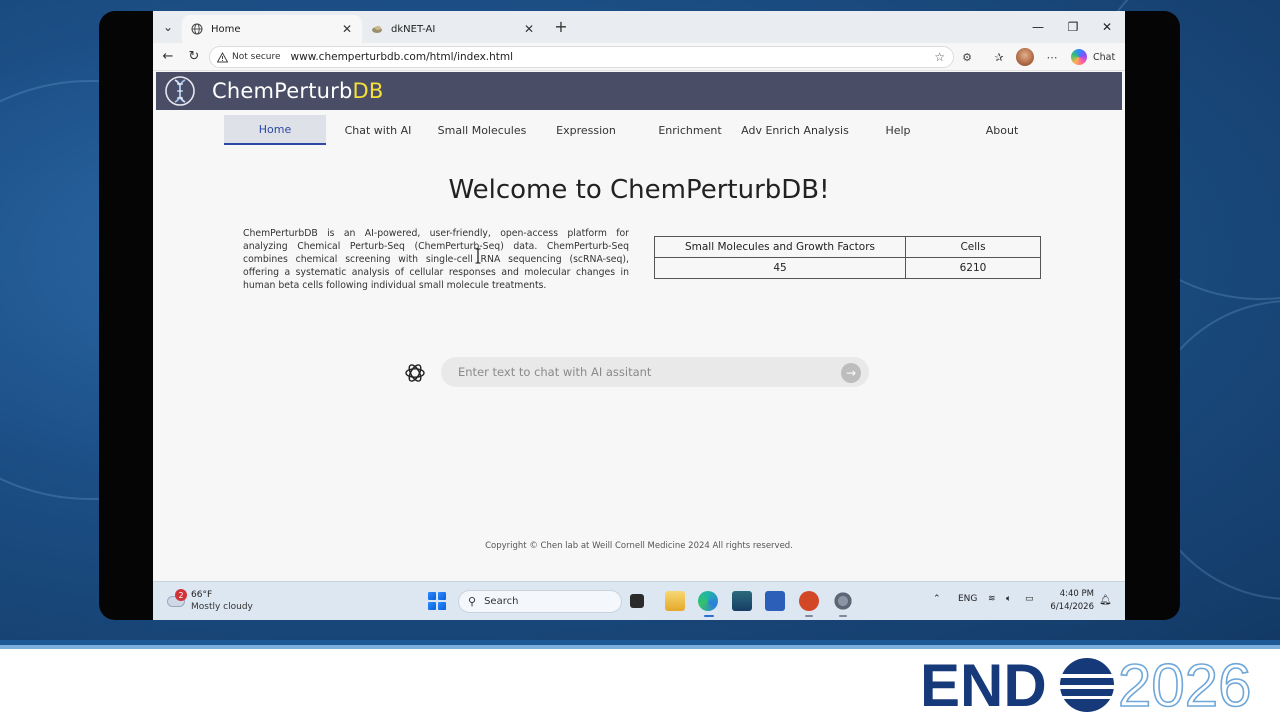 The width and height of the screenshot is (1280, 720). I want to click on restore-icon: ❐, so click(1073, 27).